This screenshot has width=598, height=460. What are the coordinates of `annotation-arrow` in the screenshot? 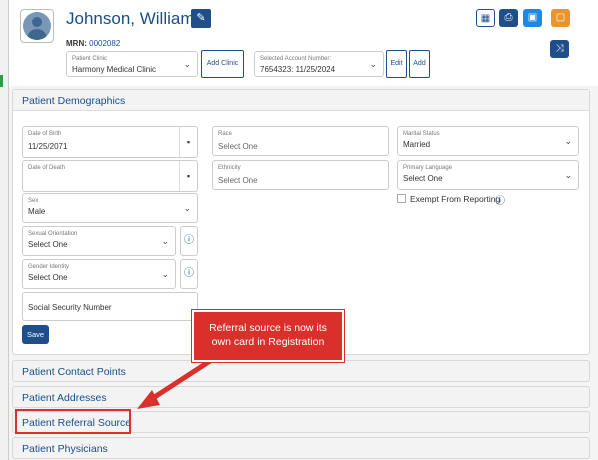 It's located at (175, 383).